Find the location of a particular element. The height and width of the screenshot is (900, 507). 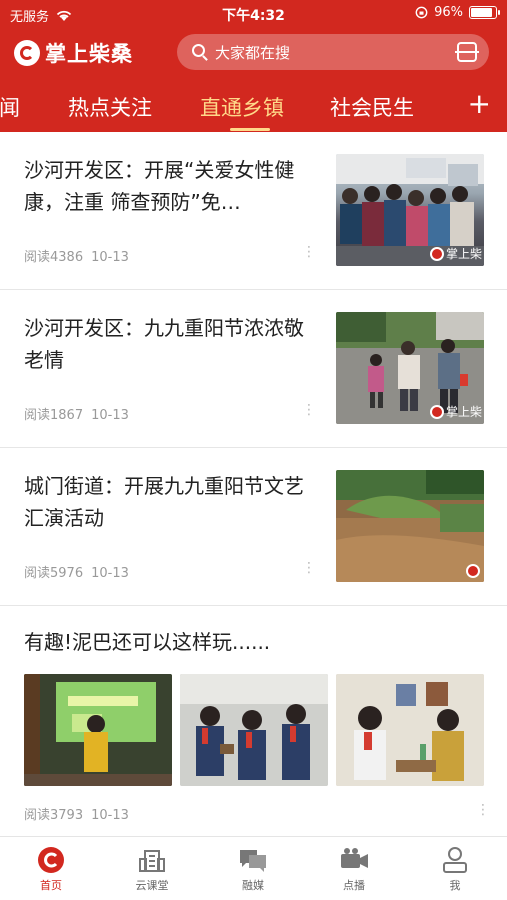

tab-livelihood: 社会民生 is located at coordinates (372, 107).